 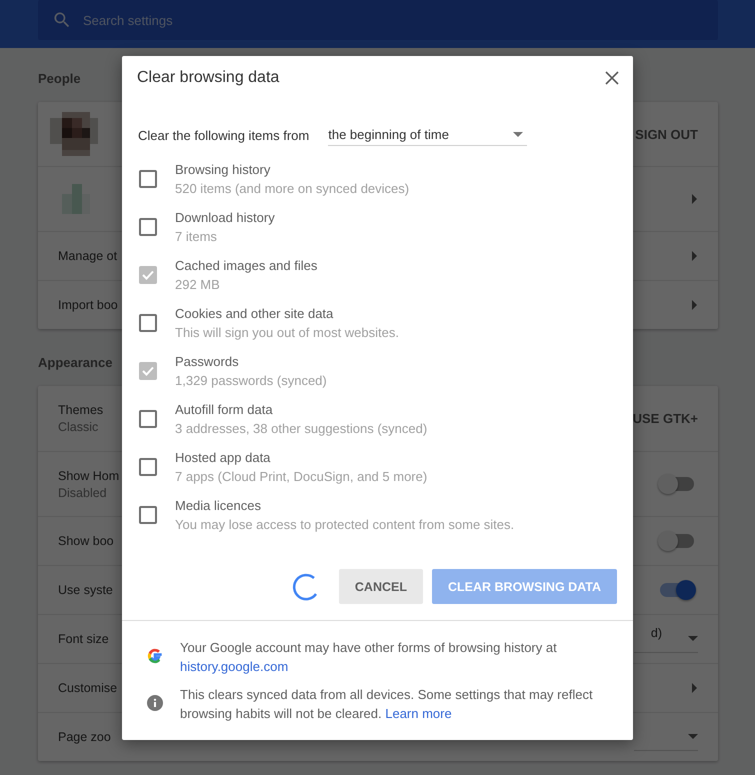 What do you see at coordinates (224, 135) in the screenshot?
I see `range-label: Clear the following items from` at bounding box center [224, 135].